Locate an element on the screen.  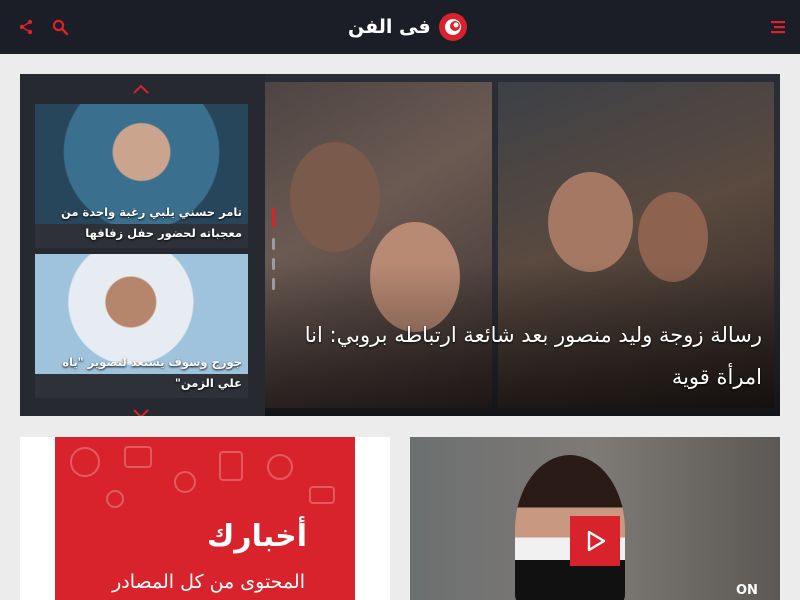
slider-up-button is located at coordinates (141, 89).